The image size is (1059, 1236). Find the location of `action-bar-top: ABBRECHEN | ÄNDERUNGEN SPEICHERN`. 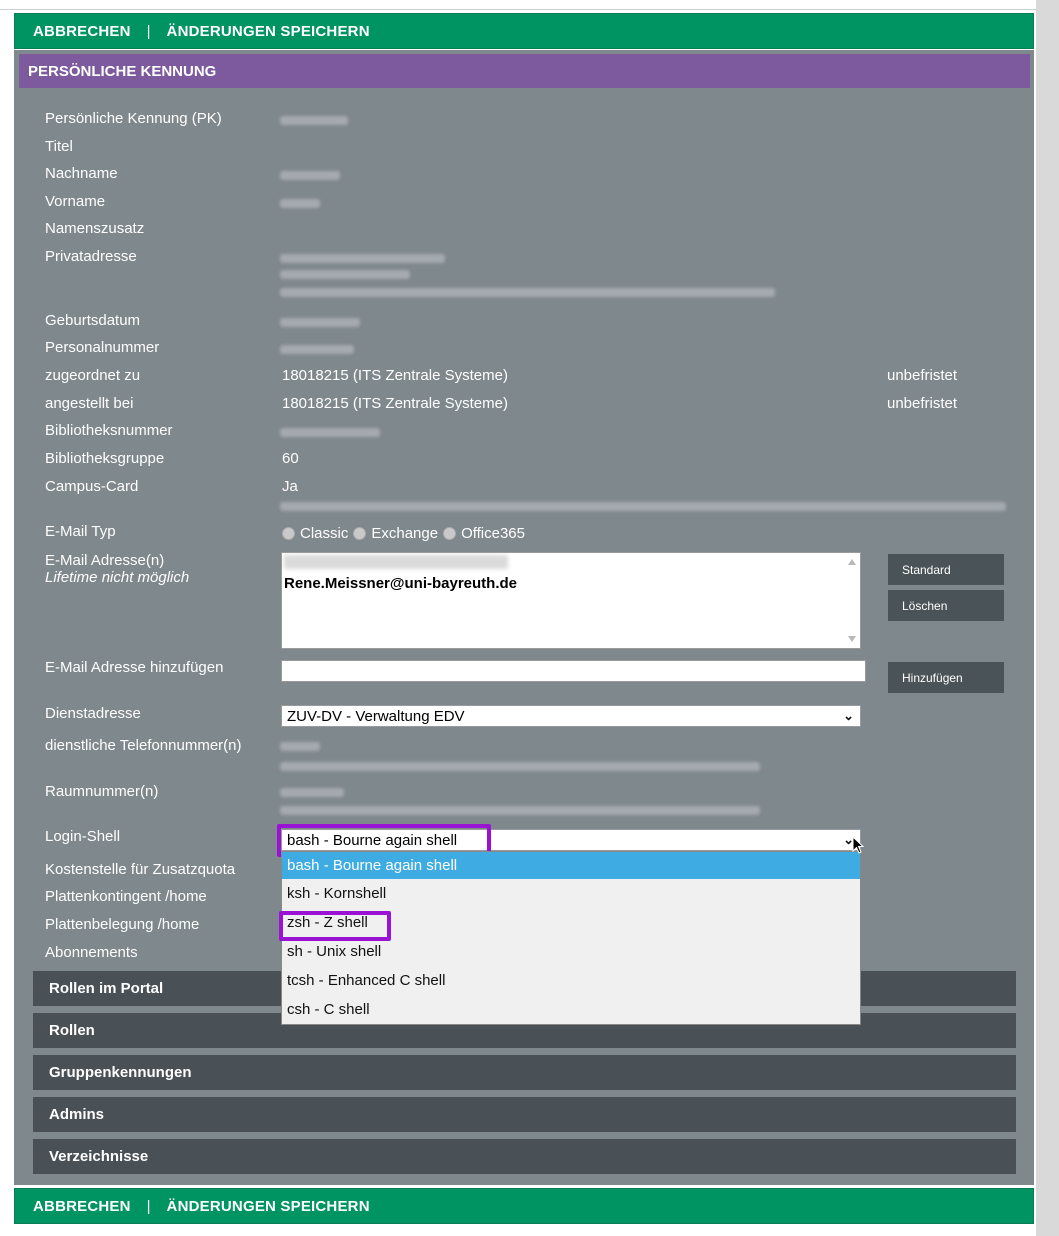

action-bar-top: ABBRECHEN | ÄNDERUNGEN SPEICHERN is located at coordinates (524, 31).